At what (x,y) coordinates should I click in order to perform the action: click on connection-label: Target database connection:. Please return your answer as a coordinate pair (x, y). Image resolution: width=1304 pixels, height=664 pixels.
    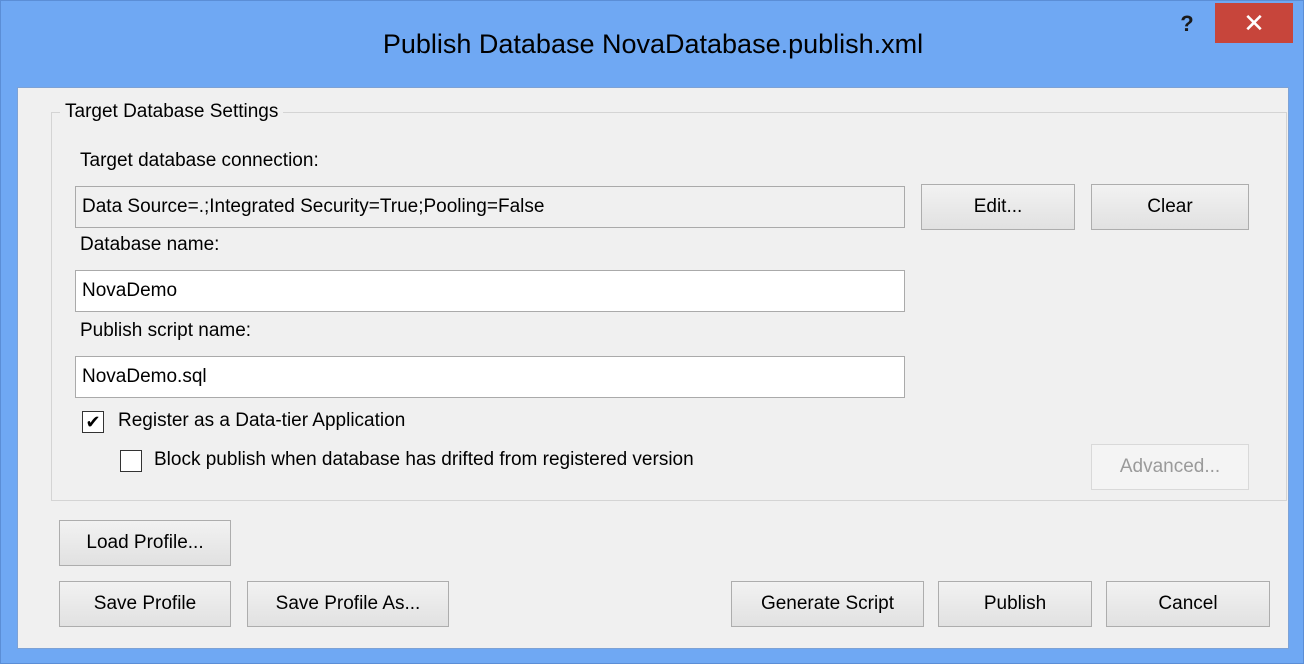
    Looking at the image, I should click on (199, 160).